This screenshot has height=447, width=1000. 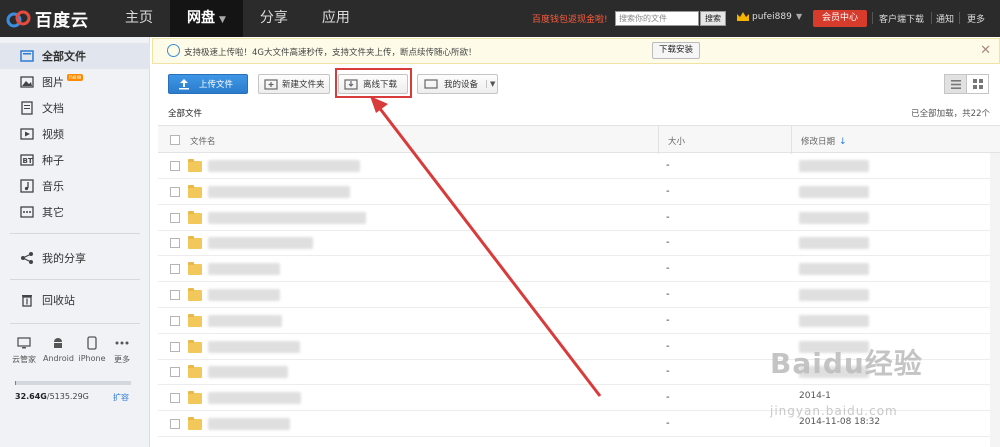 What do you see at coordinates (901, 18) in the screenshot?
I see `client-download-link: 客户端下载` at bounding box center [901, 18].